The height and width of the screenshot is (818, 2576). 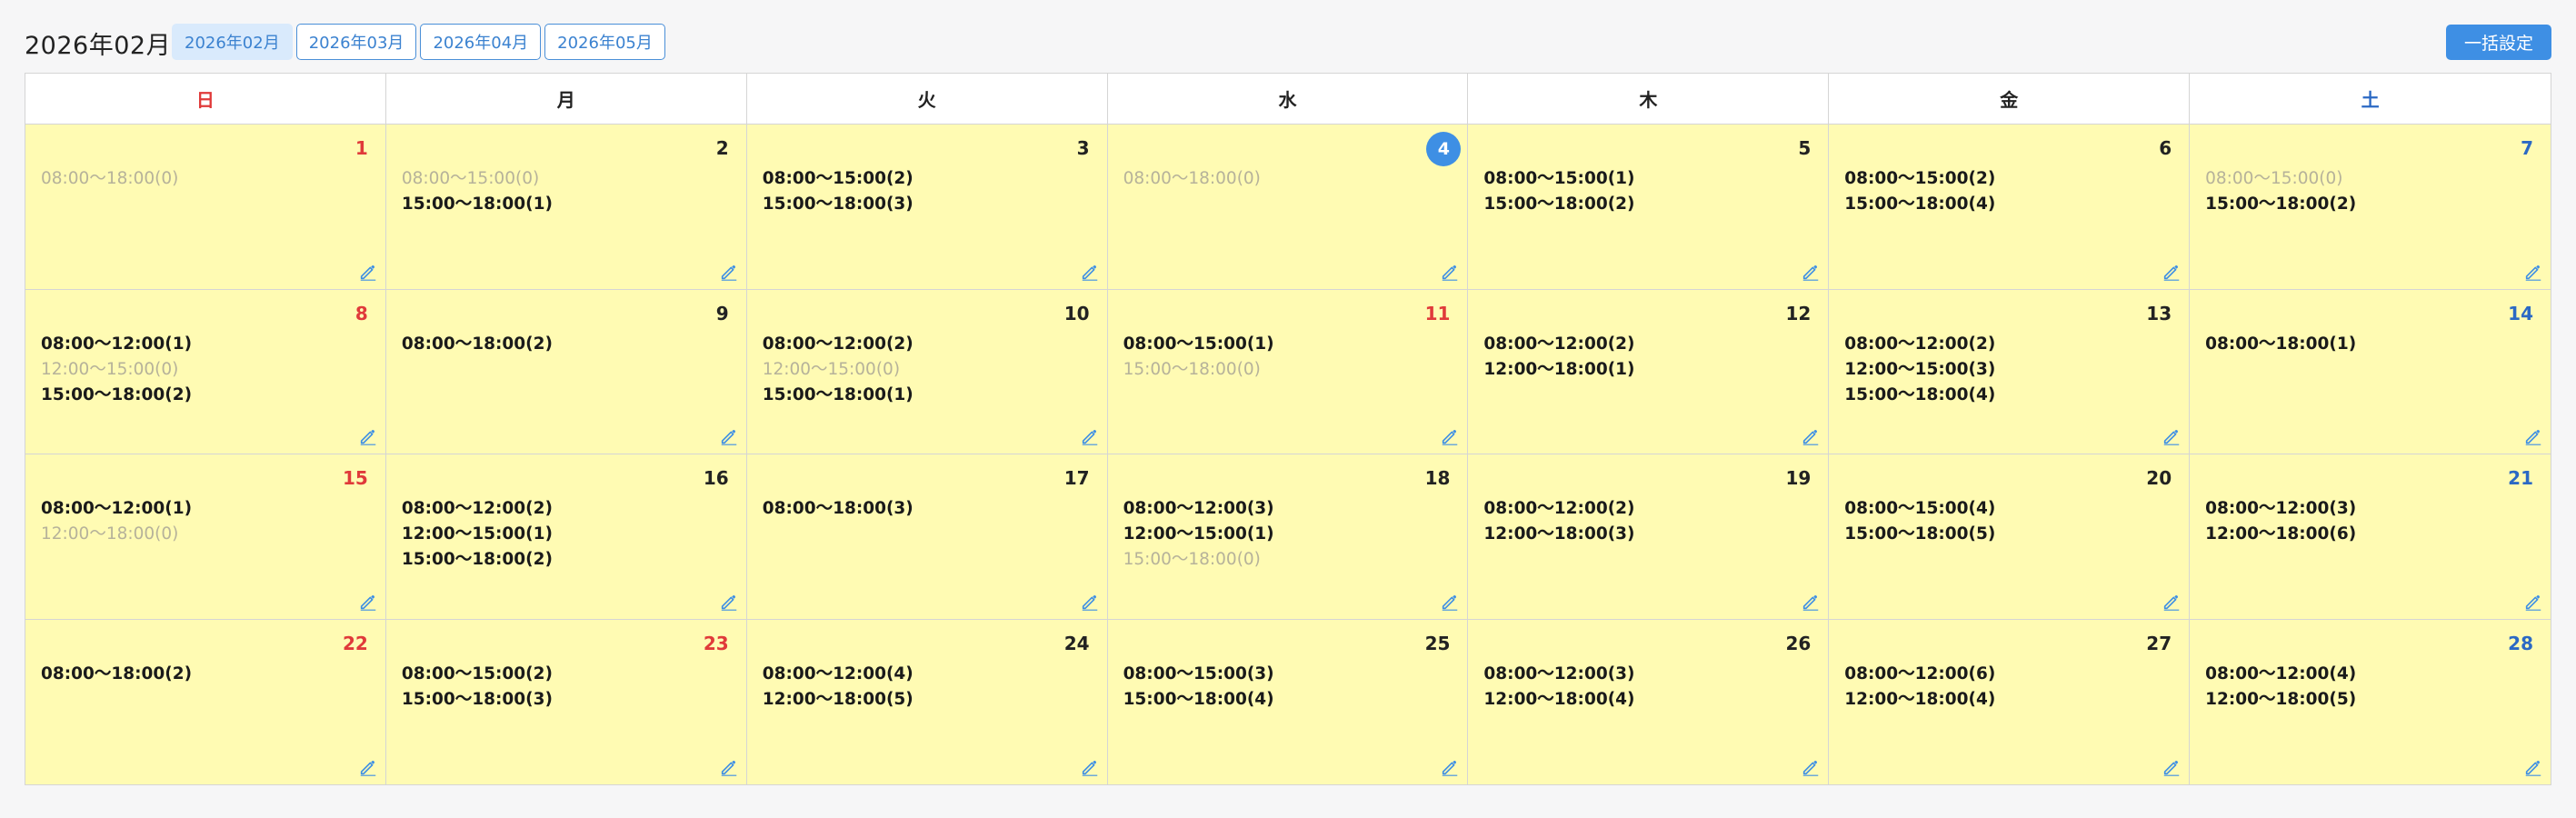 I want to click on day-number: 9, so click(x=722, y=313).